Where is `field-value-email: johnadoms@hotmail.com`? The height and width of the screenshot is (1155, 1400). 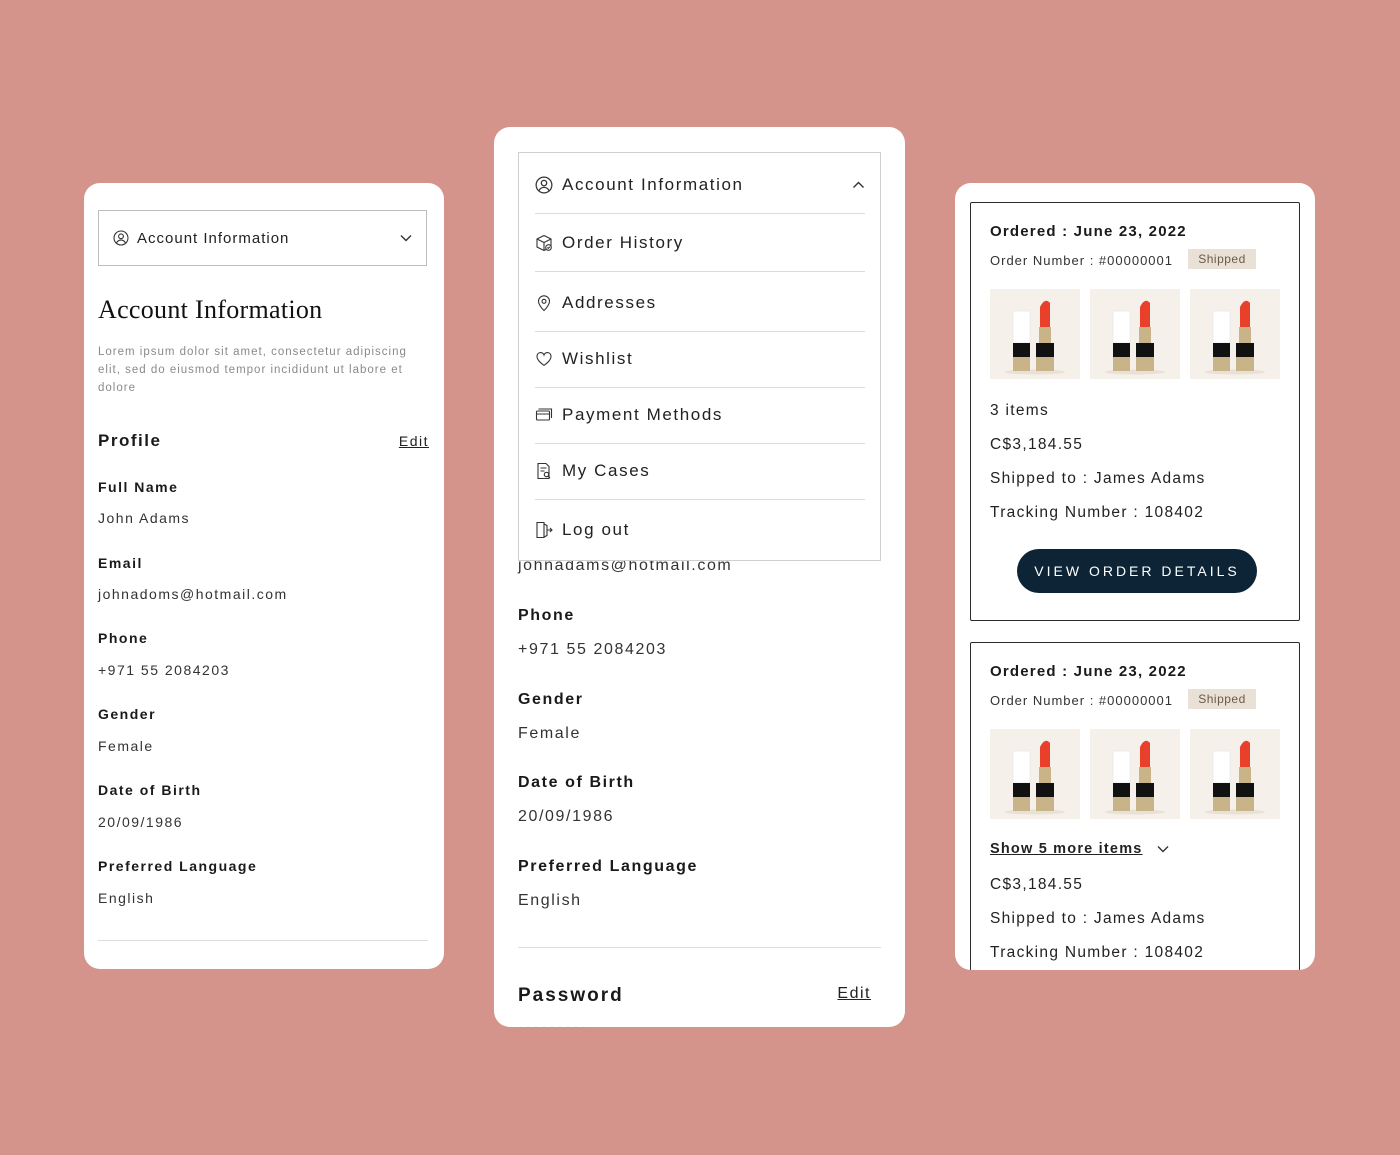 field-value-email: johnadoms@hotmail.com is located at coordinates (193, 594).